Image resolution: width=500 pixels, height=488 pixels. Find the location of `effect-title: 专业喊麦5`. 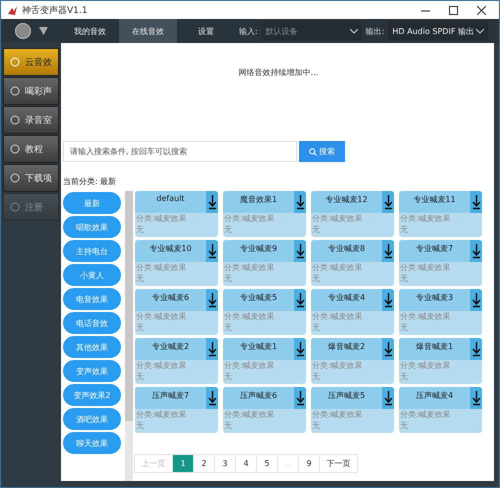

effect-title: 专业喊麦5 is located at coordinates (258, 298).